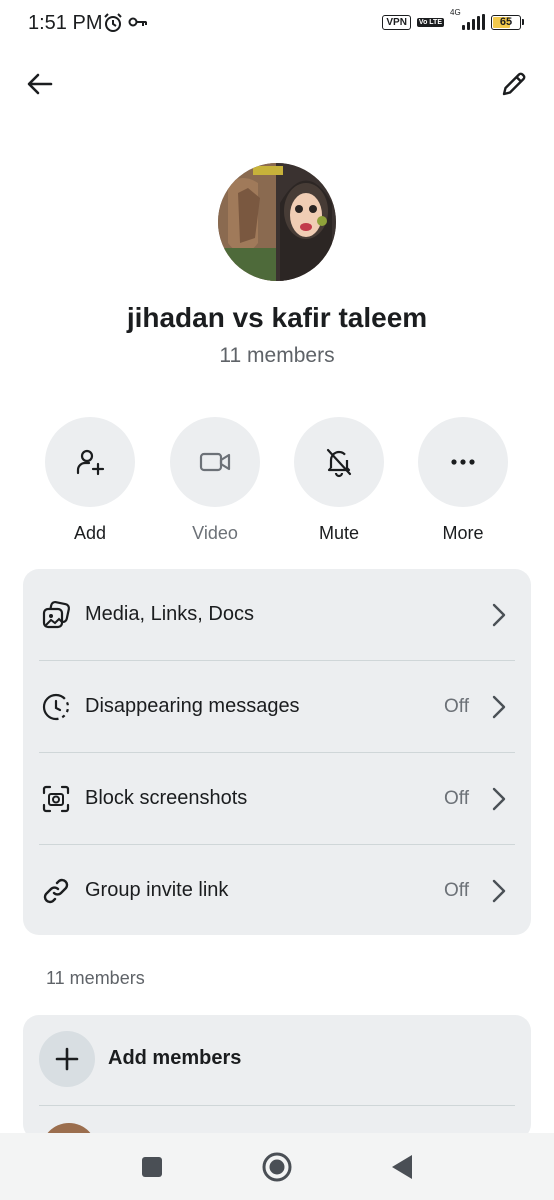  I want to click on more-action: More, so click(463, 480).